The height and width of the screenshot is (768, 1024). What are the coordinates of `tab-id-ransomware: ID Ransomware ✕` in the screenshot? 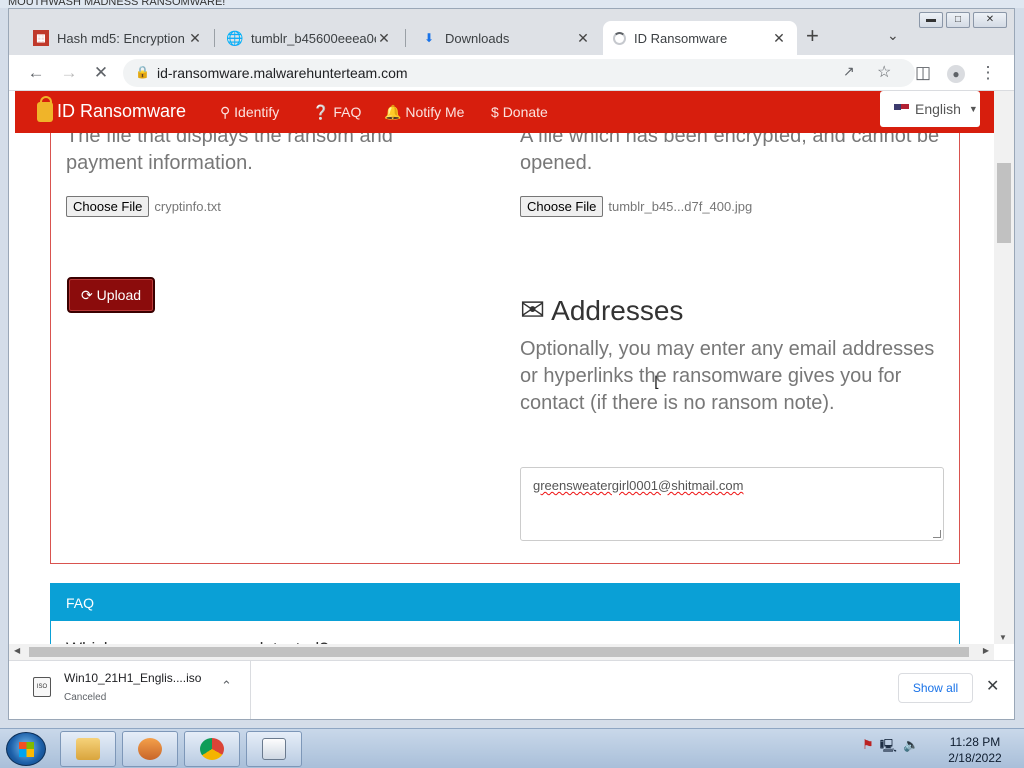 It's located at (700, 38).